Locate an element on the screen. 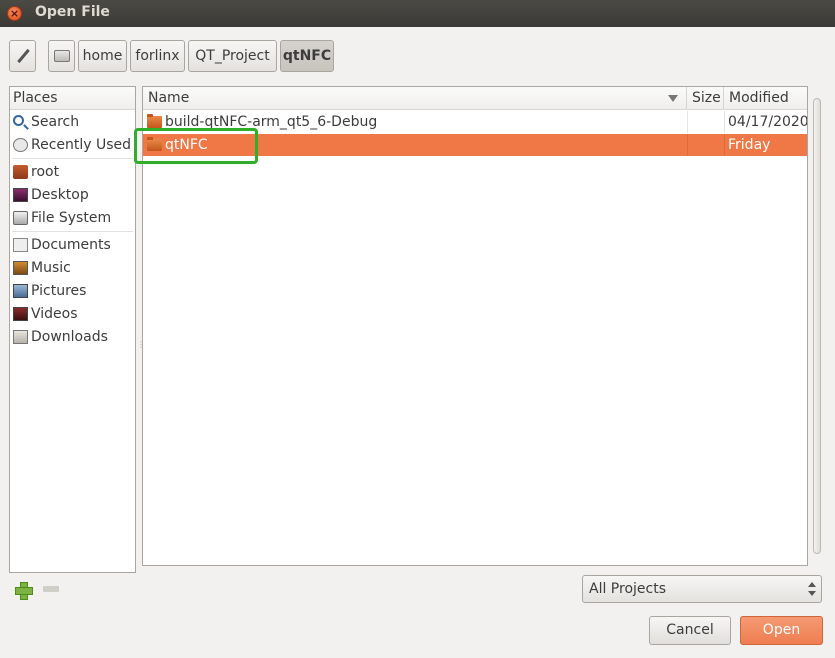  recent-icon is located at coordinates (20, 145).